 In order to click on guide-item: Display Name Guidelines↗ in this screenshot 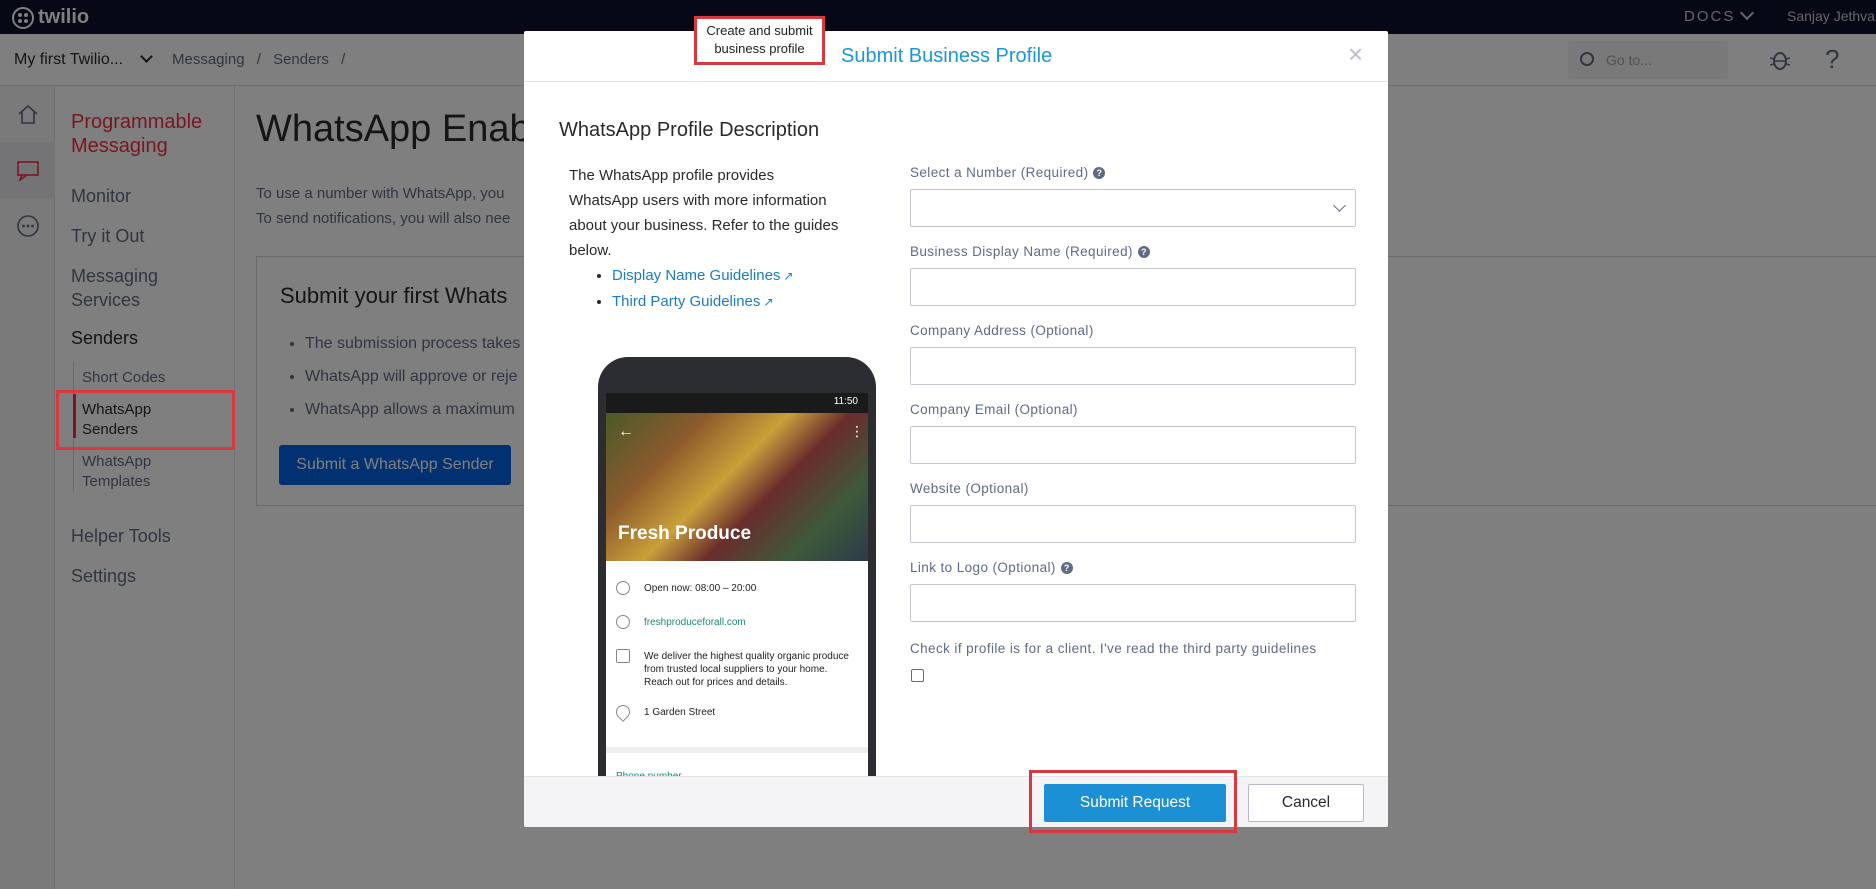, I will do `click(702, 276)`.